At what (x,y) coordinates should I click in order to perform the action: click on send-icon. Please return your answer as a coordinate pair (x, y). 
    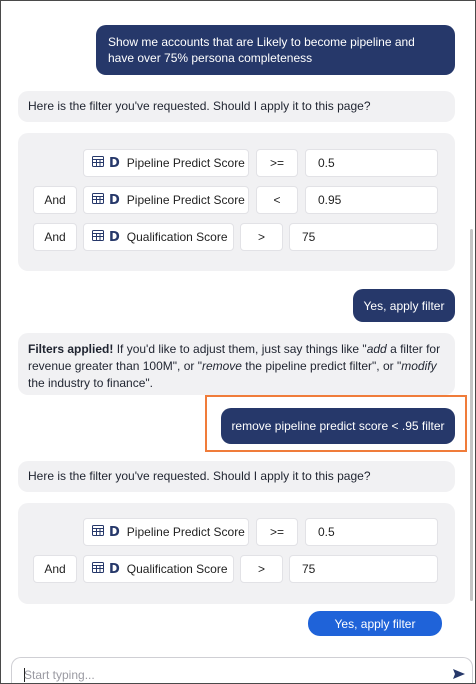
    Looking at the image, I should click on (459, 675).